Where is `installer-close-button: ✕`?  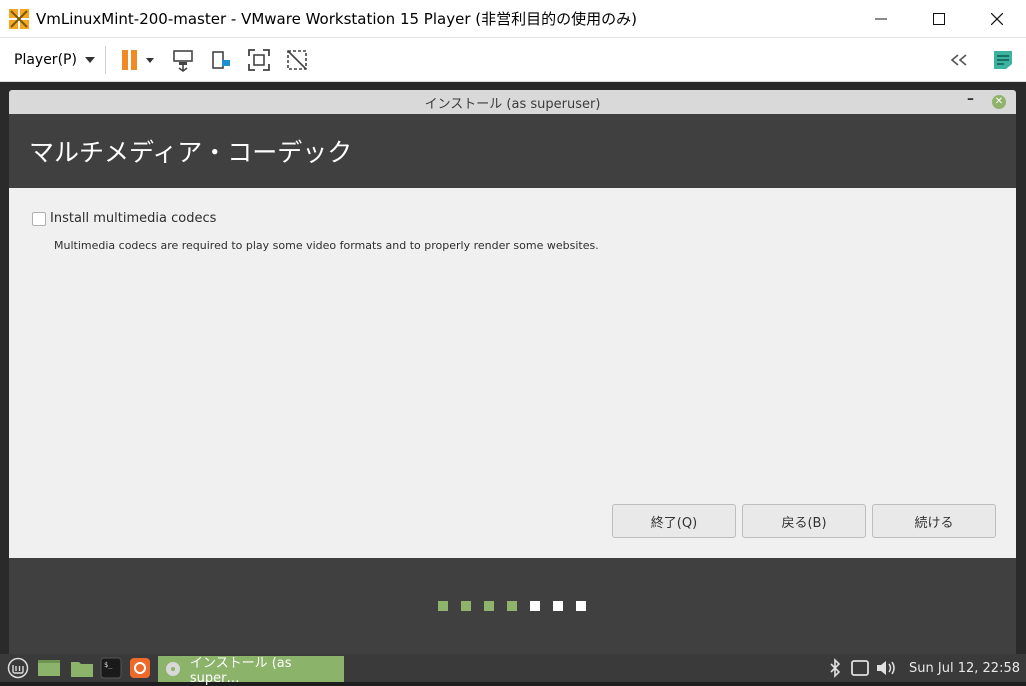 installer-close-button: ✕ is located at coordinates (999, 102).